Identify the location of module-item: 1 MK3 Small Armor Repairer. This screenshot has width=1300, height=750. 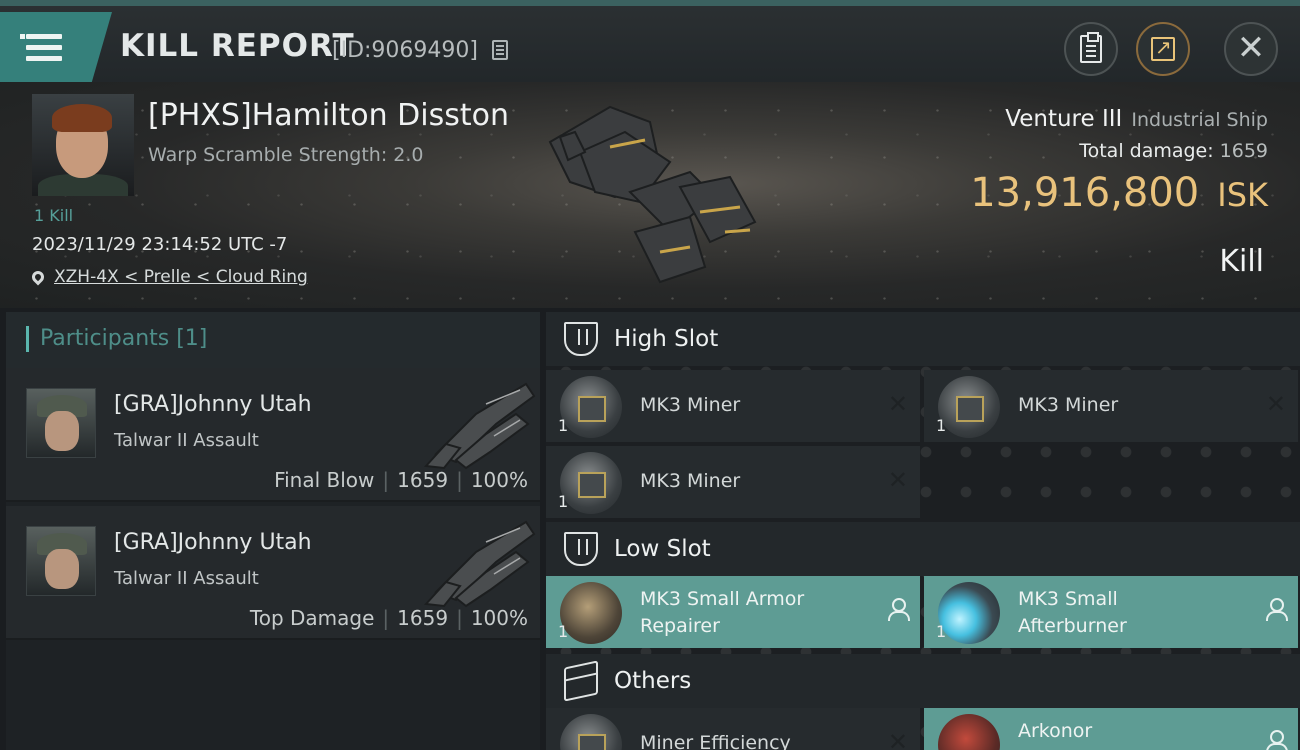
(733, 612).